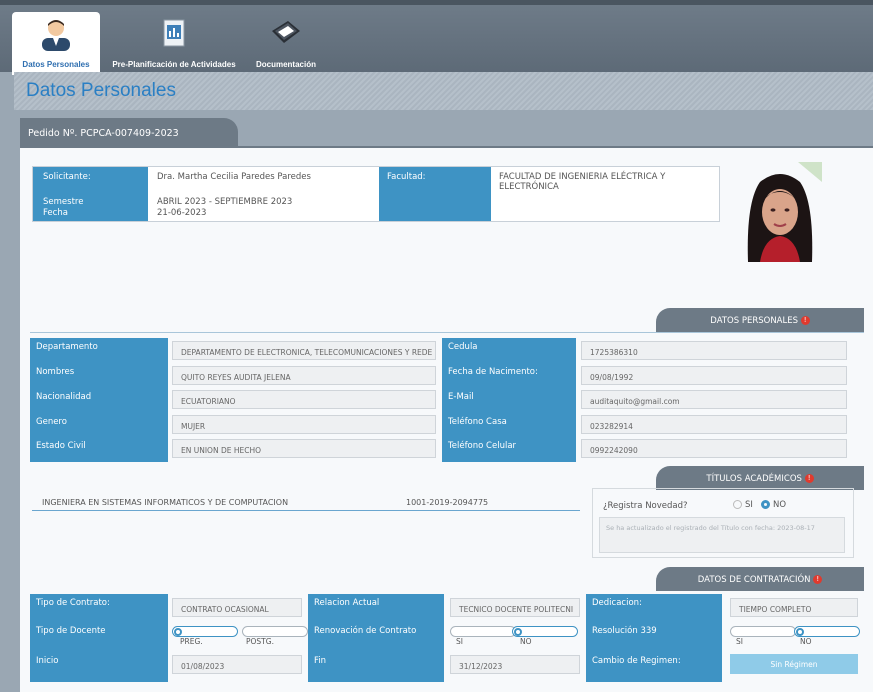 The height and width of the screenshot is (692, 873). What do you see at coordinates (234, 177) in the screenshot?
I see `solicitante-value: Dra. Martha Cecilia Paredes Paredes` at bounding box center [234, 177].